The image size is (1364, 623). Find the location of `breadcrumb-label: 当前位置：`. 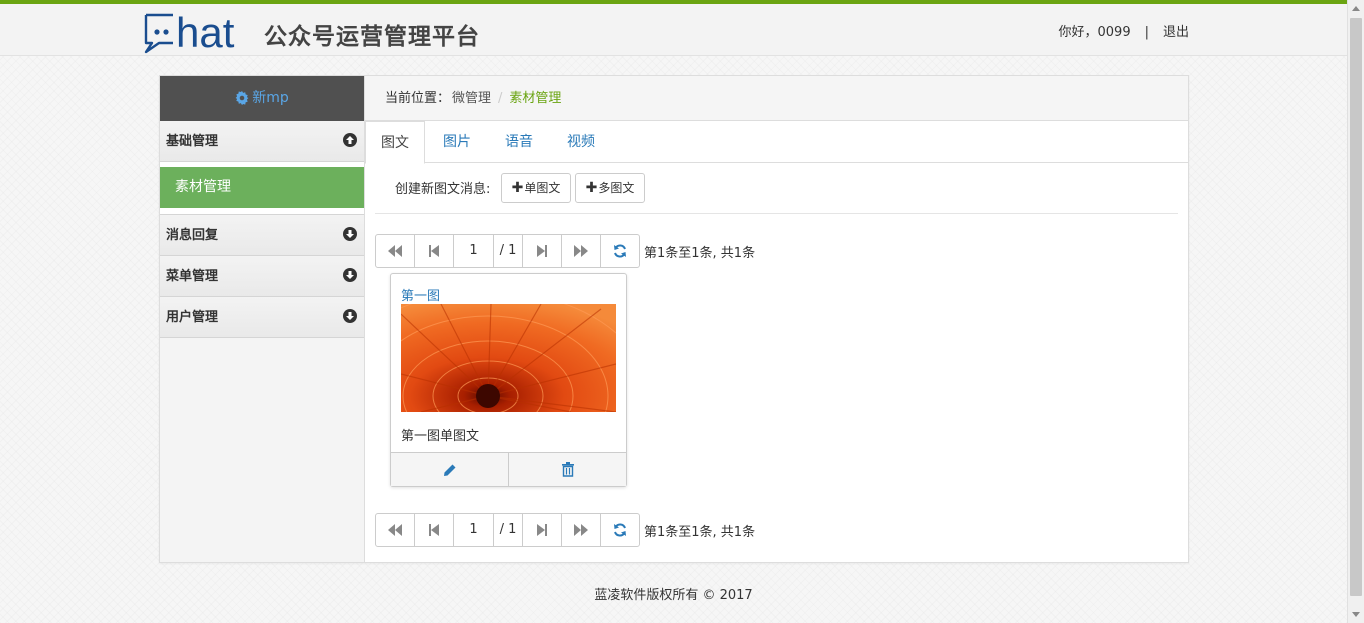

breadcrumb-label: 当前位置： is located at coordinates (418, 98).